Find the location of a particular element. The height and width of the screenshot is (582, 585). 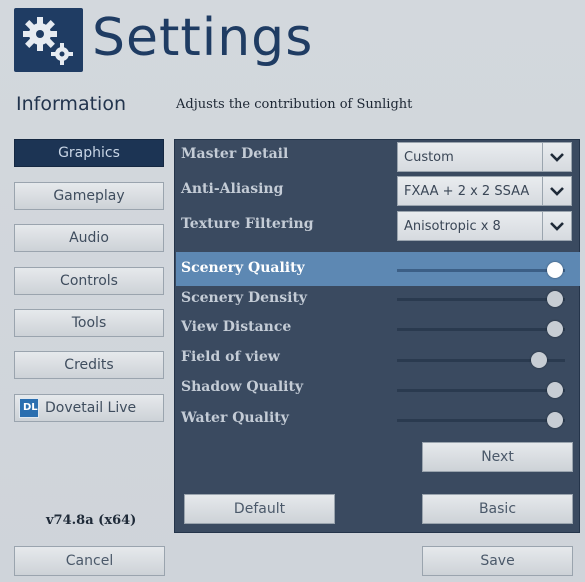

nav-graphics-label: Graphics is located at coordinates (89, 153).